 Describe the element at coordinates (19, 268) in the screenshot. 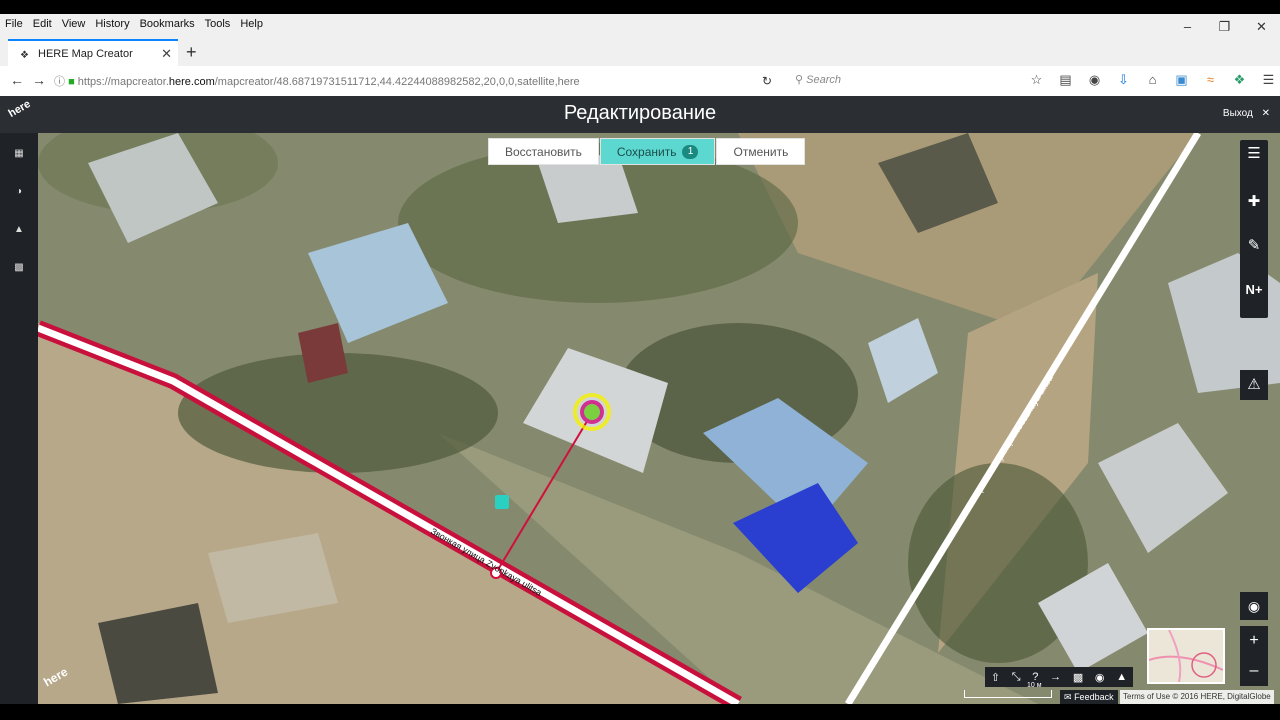

I see `image-icon: ▩` at that location.